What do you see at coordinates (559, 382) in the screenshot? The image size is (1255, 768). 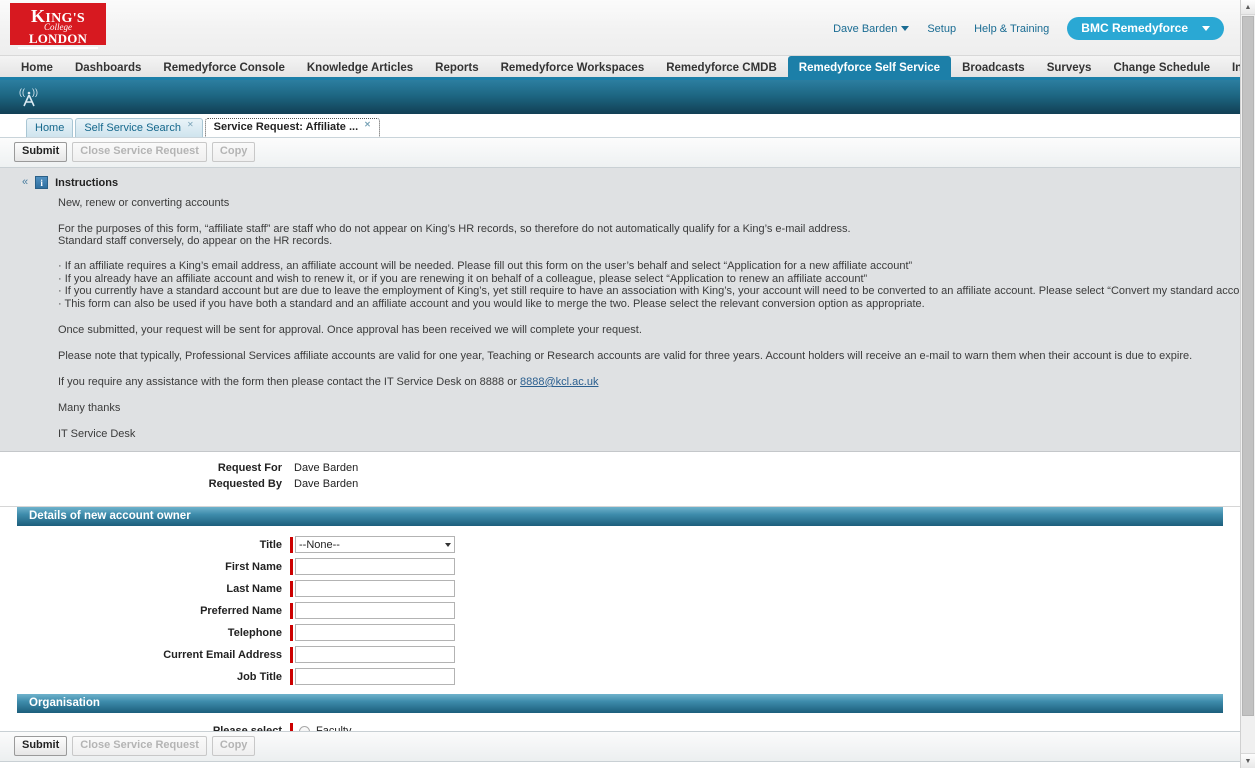 I see `service-desk-email-link: 8888@kcl.ac.uk` at bounding box center [559, 382].